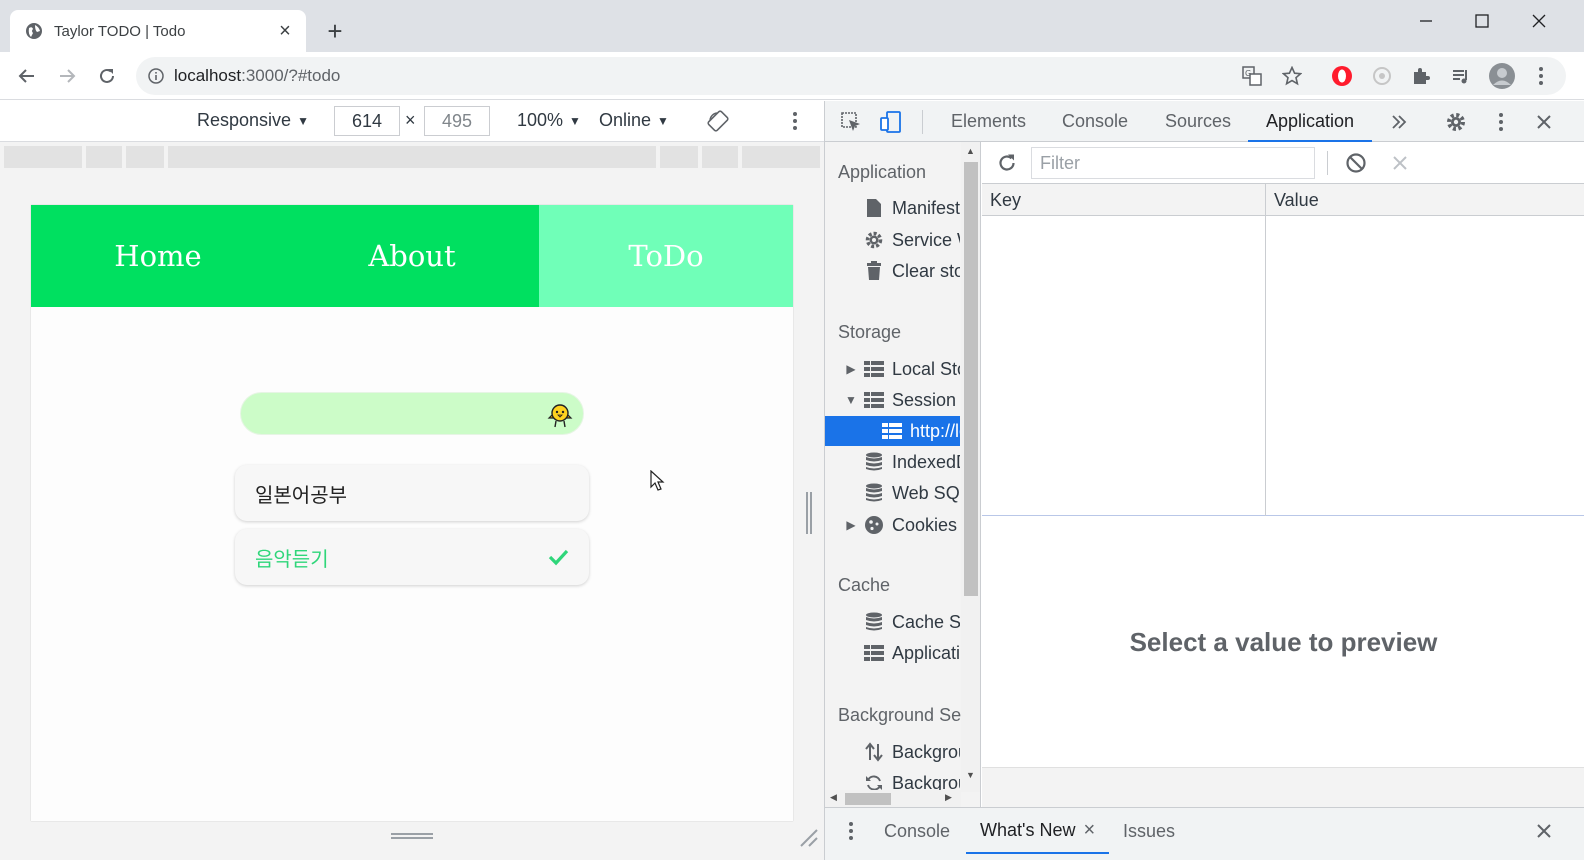 Image resolution: width=1584 pixels, height=860 pixels. Describe the element at coordinates (67, 76) in the screenshot. I see `forward-icon` at that location.